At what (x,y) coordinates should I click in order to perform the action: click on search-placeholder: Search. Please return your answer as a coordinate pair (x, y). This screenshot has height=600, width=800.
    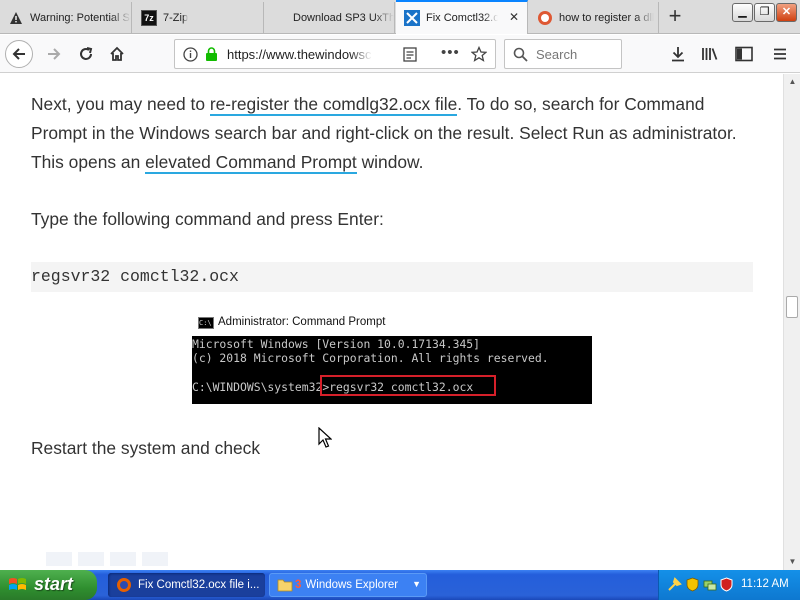
    Looking at the image, I should click on (557, 54).